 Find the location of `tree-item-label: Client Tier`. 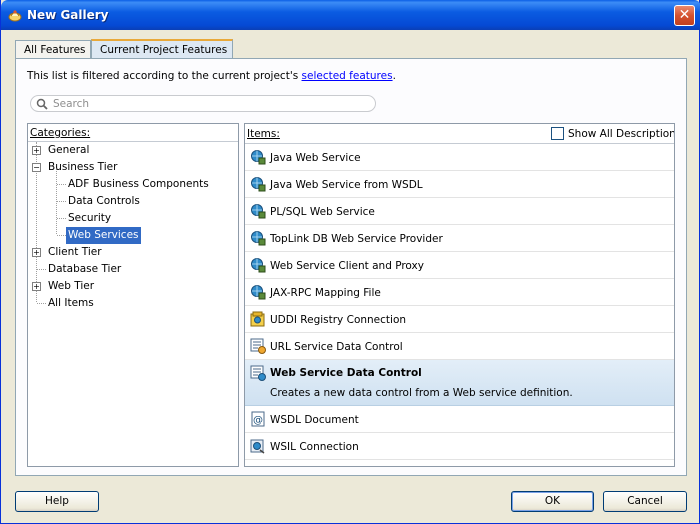

tree-item-label: Client Tier is located at coordinates (75, 252).